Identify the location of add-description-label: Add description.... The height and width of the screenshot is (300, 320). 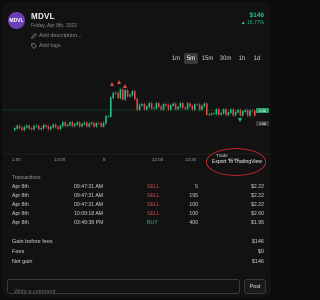
(60, 36).